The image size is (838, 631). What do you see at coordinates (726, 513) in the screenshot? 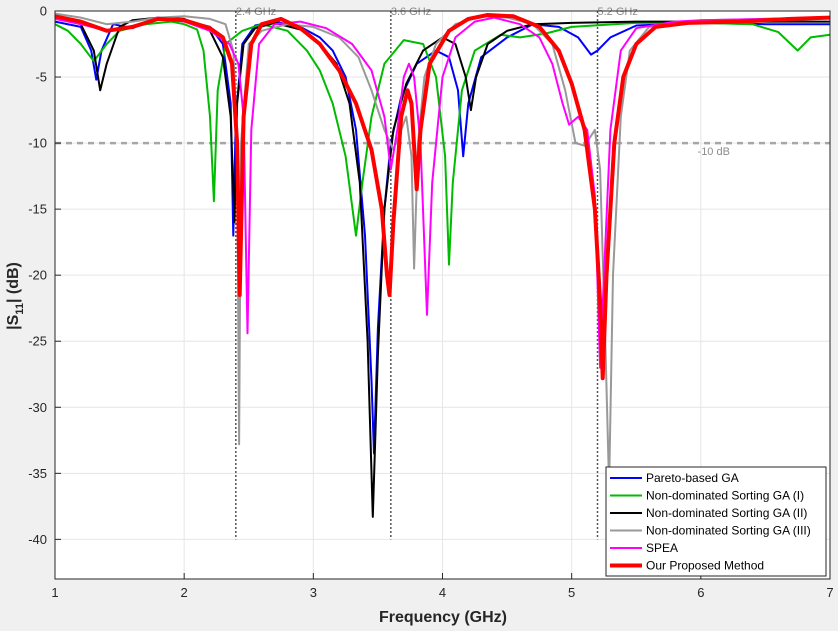
I see `legend-label: Non-dominated Sorting GA (II)` at bounding box center [726, 513].